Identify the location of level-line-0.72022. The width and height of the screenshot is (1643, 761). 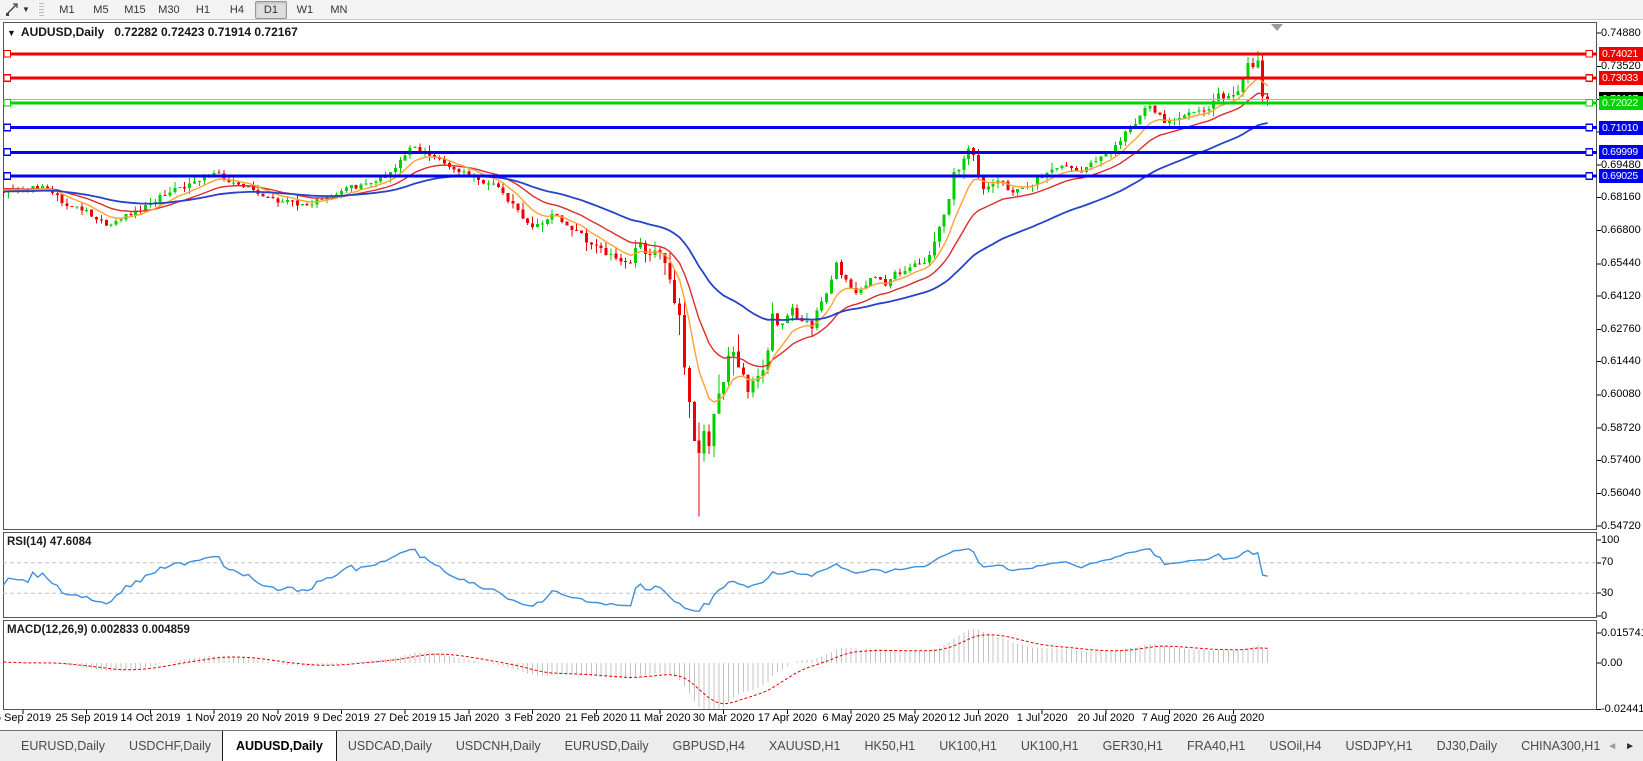
(800, 102).